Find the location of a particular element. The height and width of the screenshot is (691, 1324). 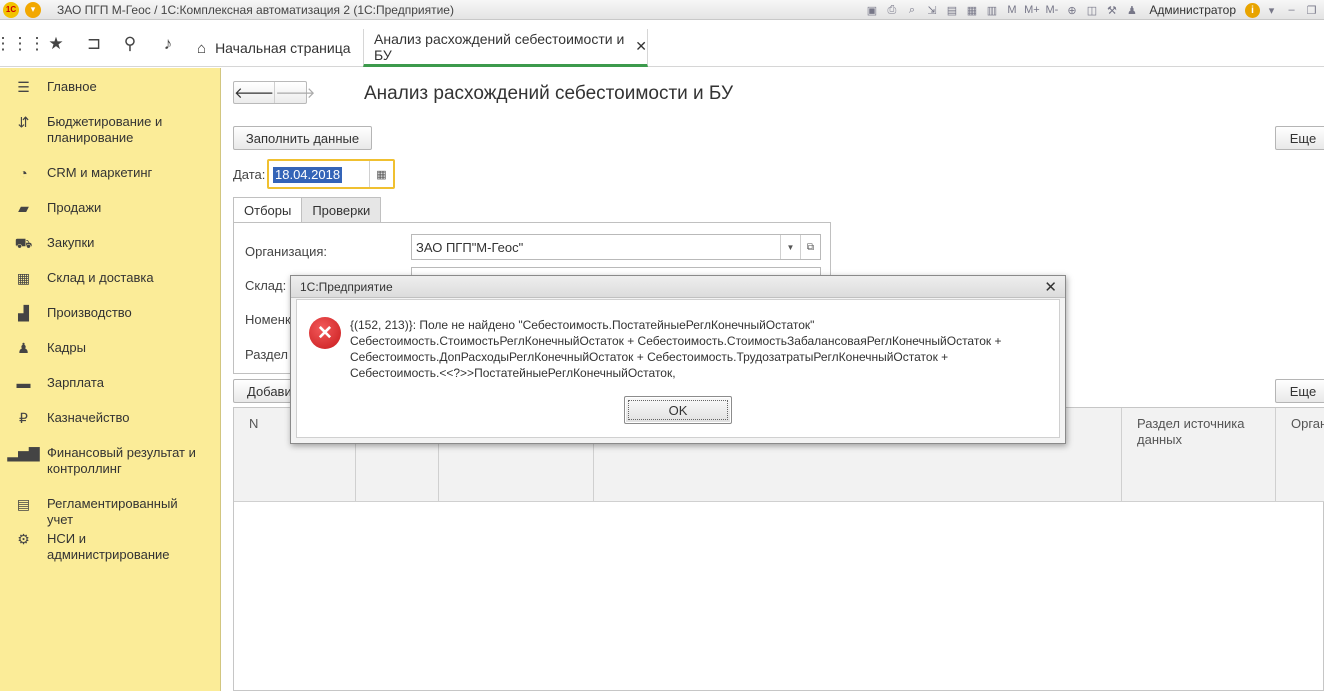

gear-icon: ⚙ is located at coordinates (23, 539).